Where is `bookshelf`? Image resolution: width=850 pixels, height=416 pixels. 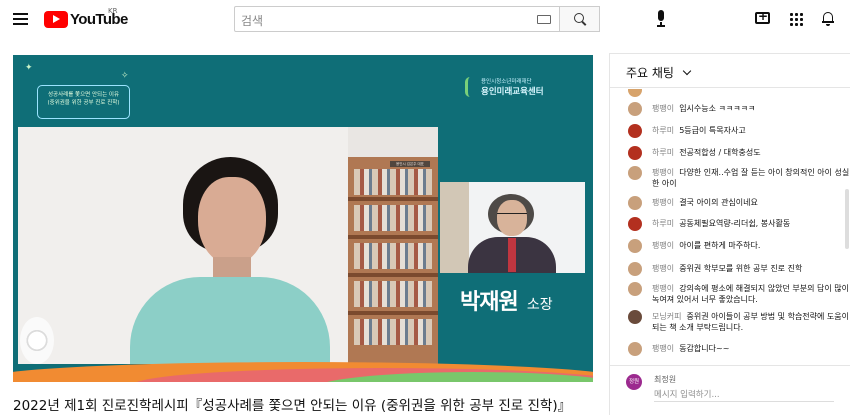 bookshelf is located at coordinates (393, 260).